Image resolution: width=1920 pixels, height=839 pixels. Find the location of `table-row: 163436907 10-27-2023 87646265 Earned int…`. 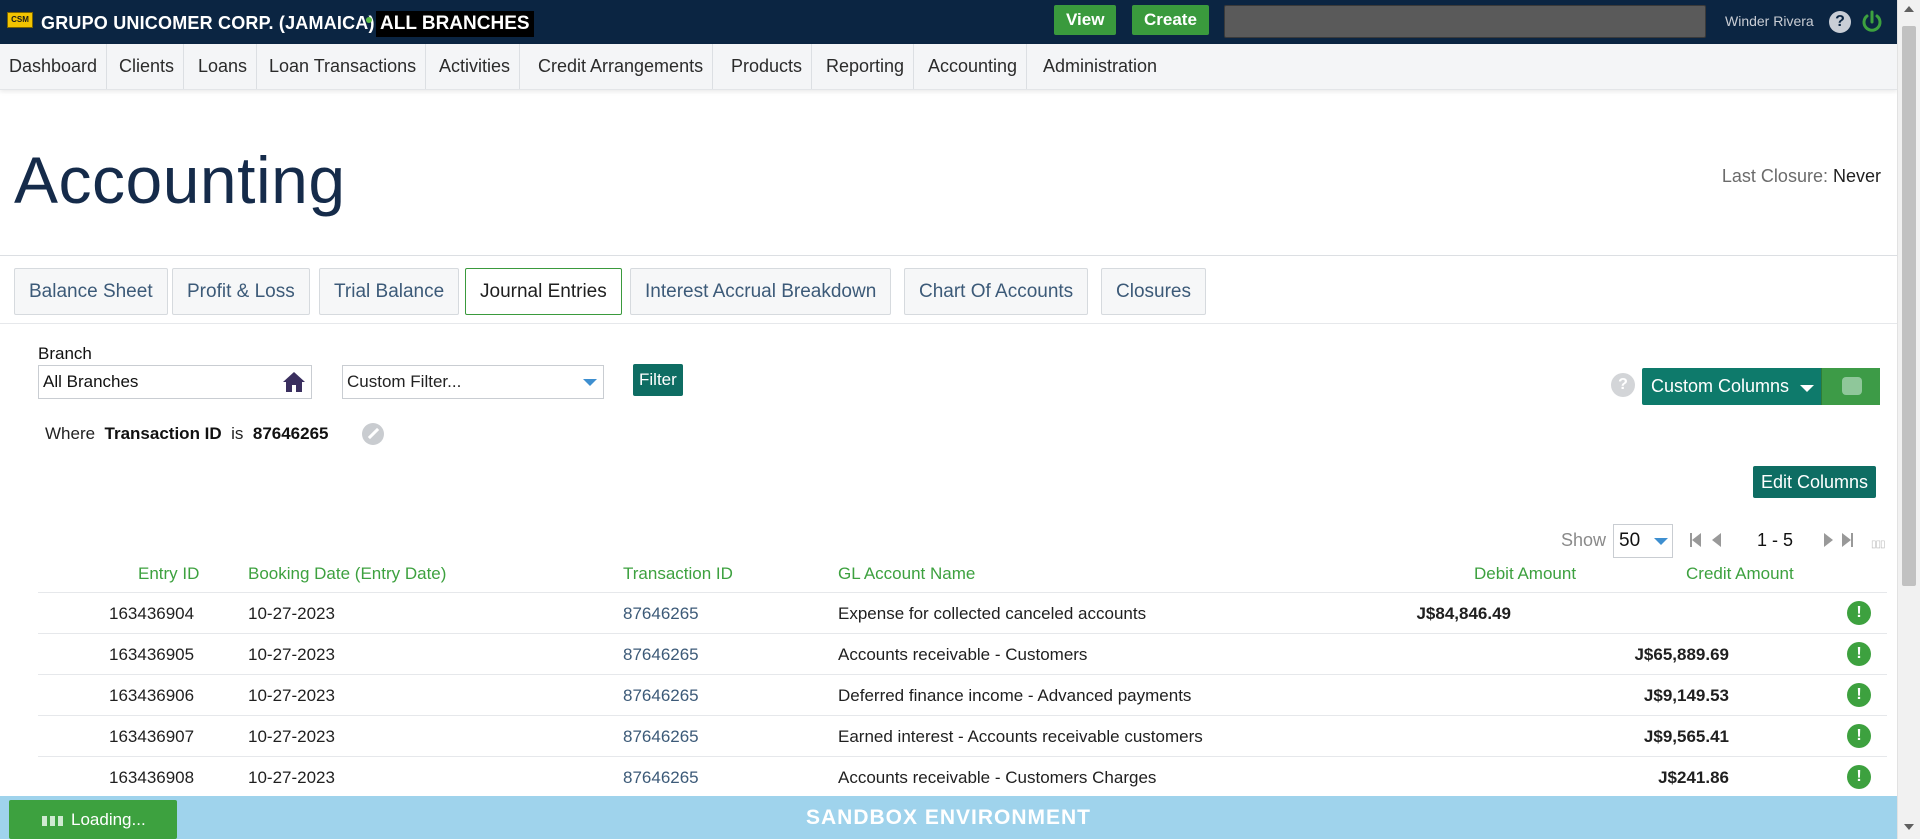

table-row: 163436907 10-27-2023 87646265 Earned int… is located at coordinates (962, 736).